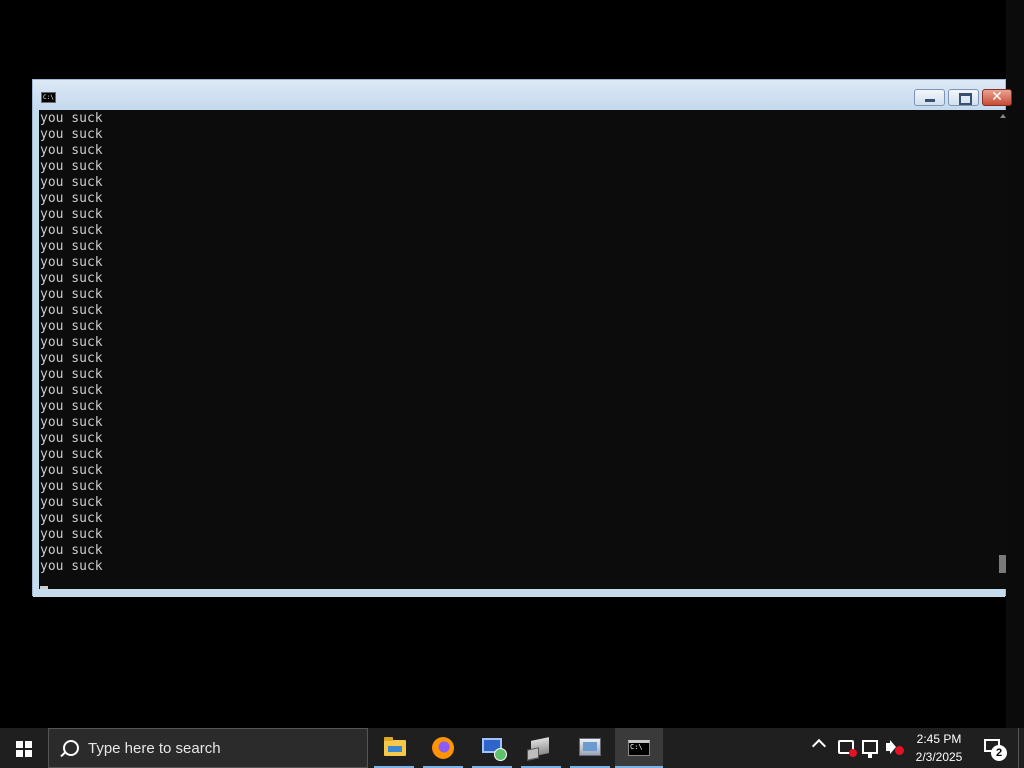 Image resolution: width=1024 pixels, height=768 pixels. I want to click on taskbar-app-file-explorer, so click(394, 748).